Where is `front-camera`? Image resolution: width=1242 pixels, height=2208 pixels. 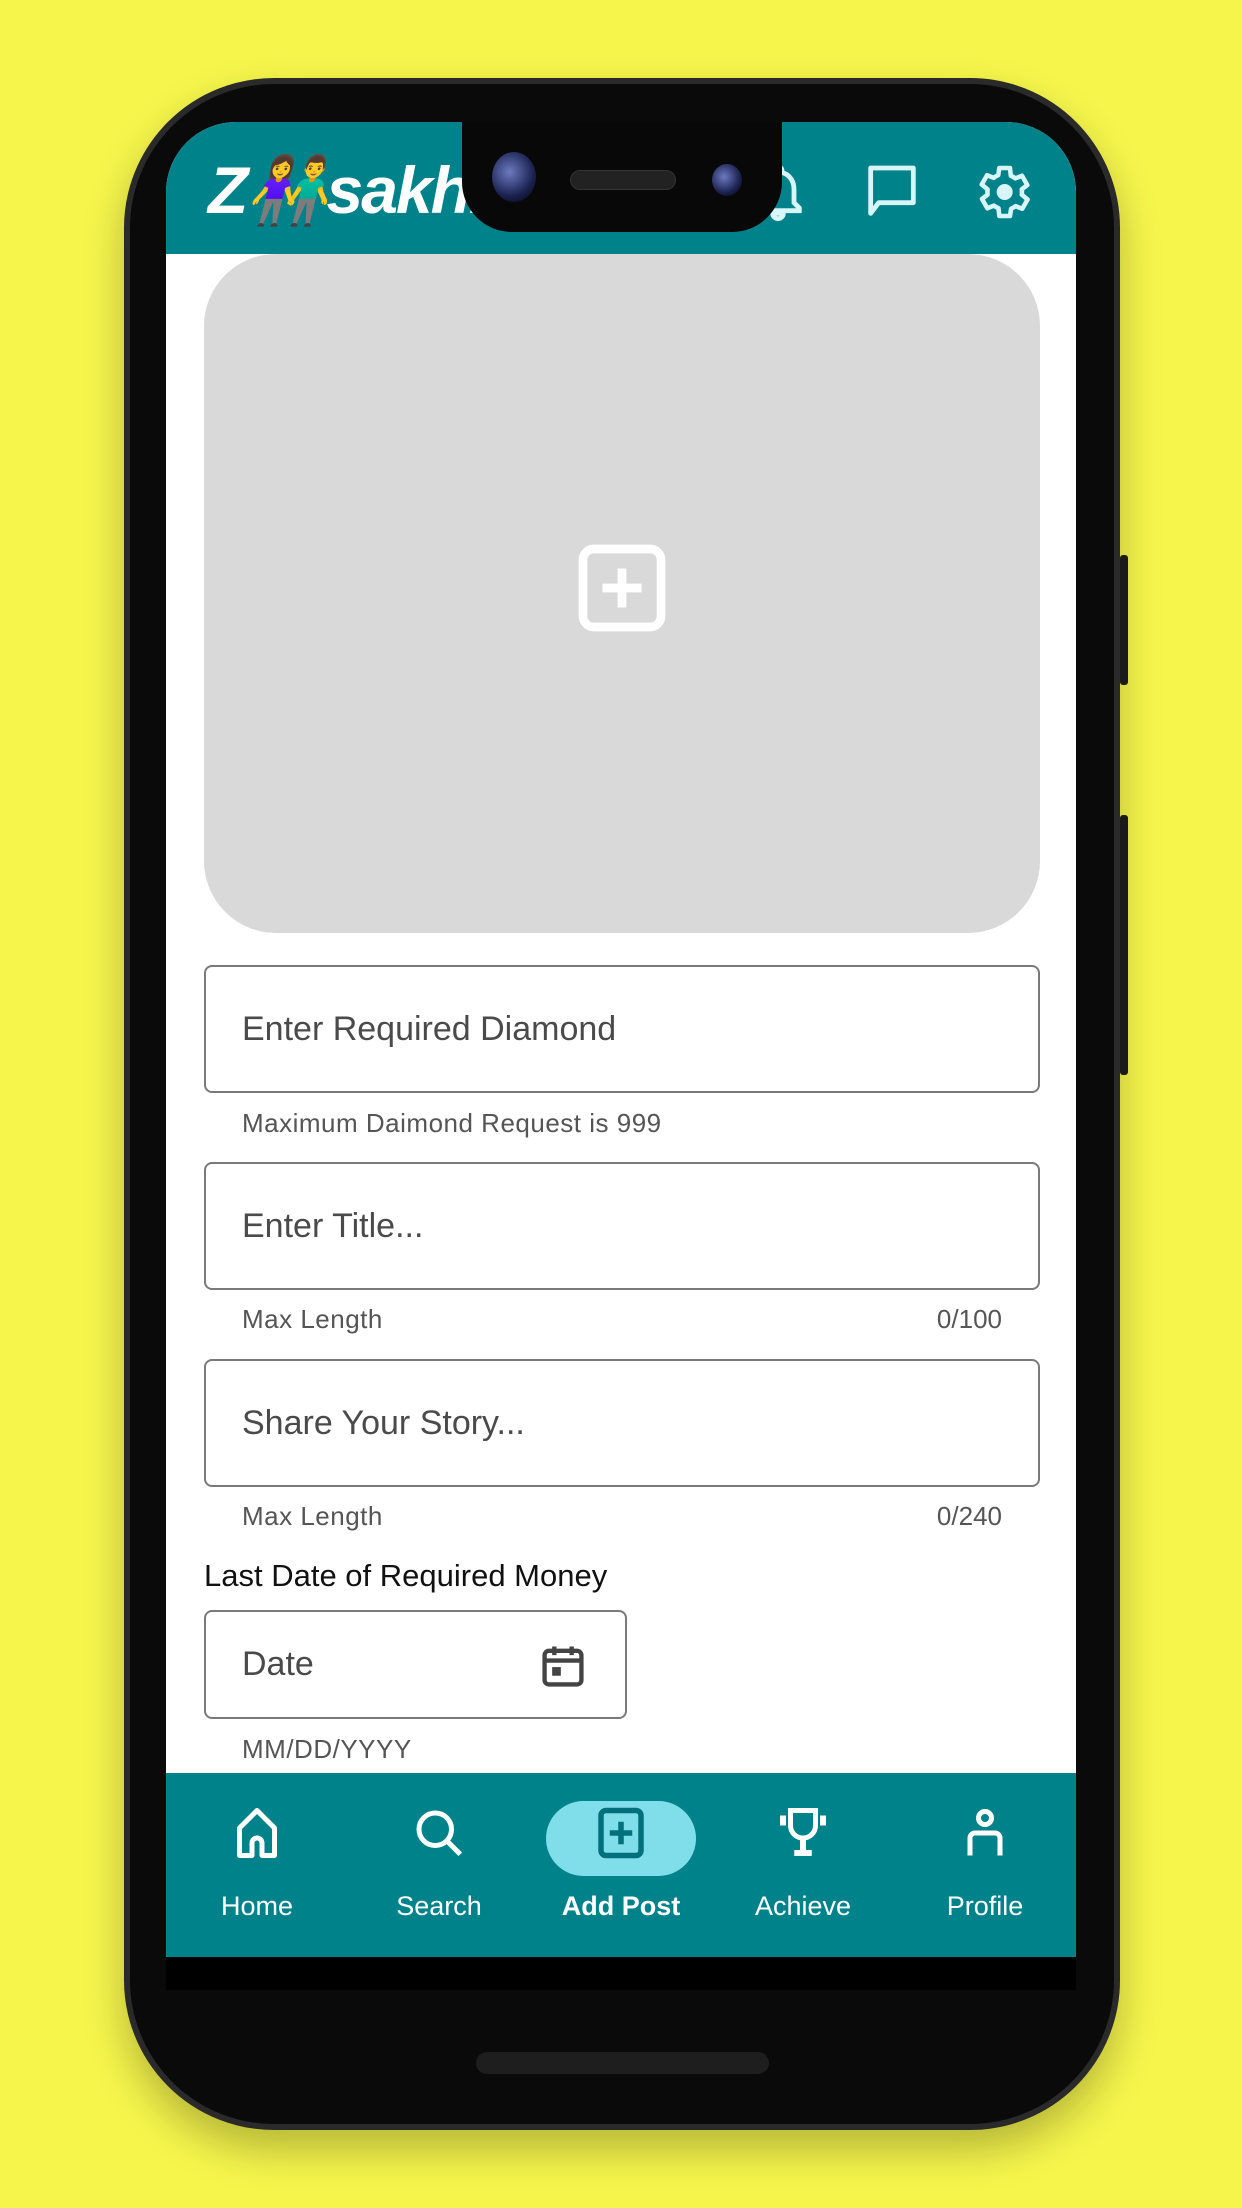
front-camera is located at coordinates (514, 177).